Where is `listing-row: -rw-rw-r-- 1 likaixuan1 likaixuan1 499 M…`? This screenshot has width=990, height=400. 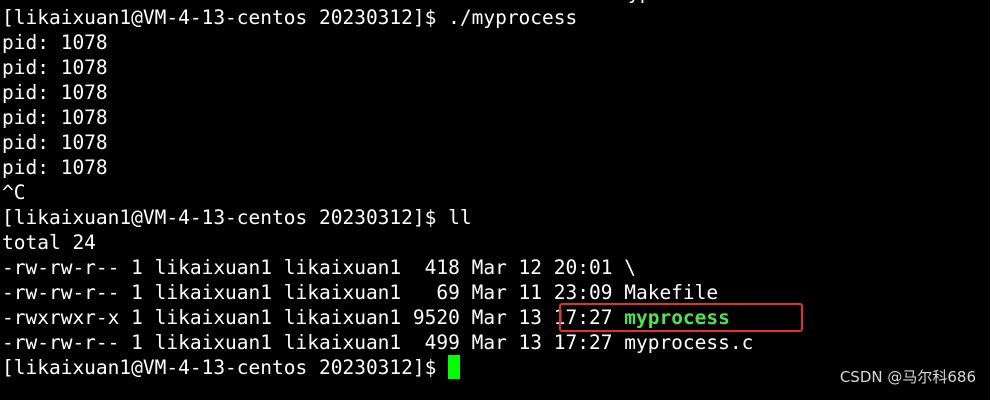
listing-row: -rw-rw-r-- 1 likaixuan1 likaixuan1 499 M… is located at coordinates (378, 342).